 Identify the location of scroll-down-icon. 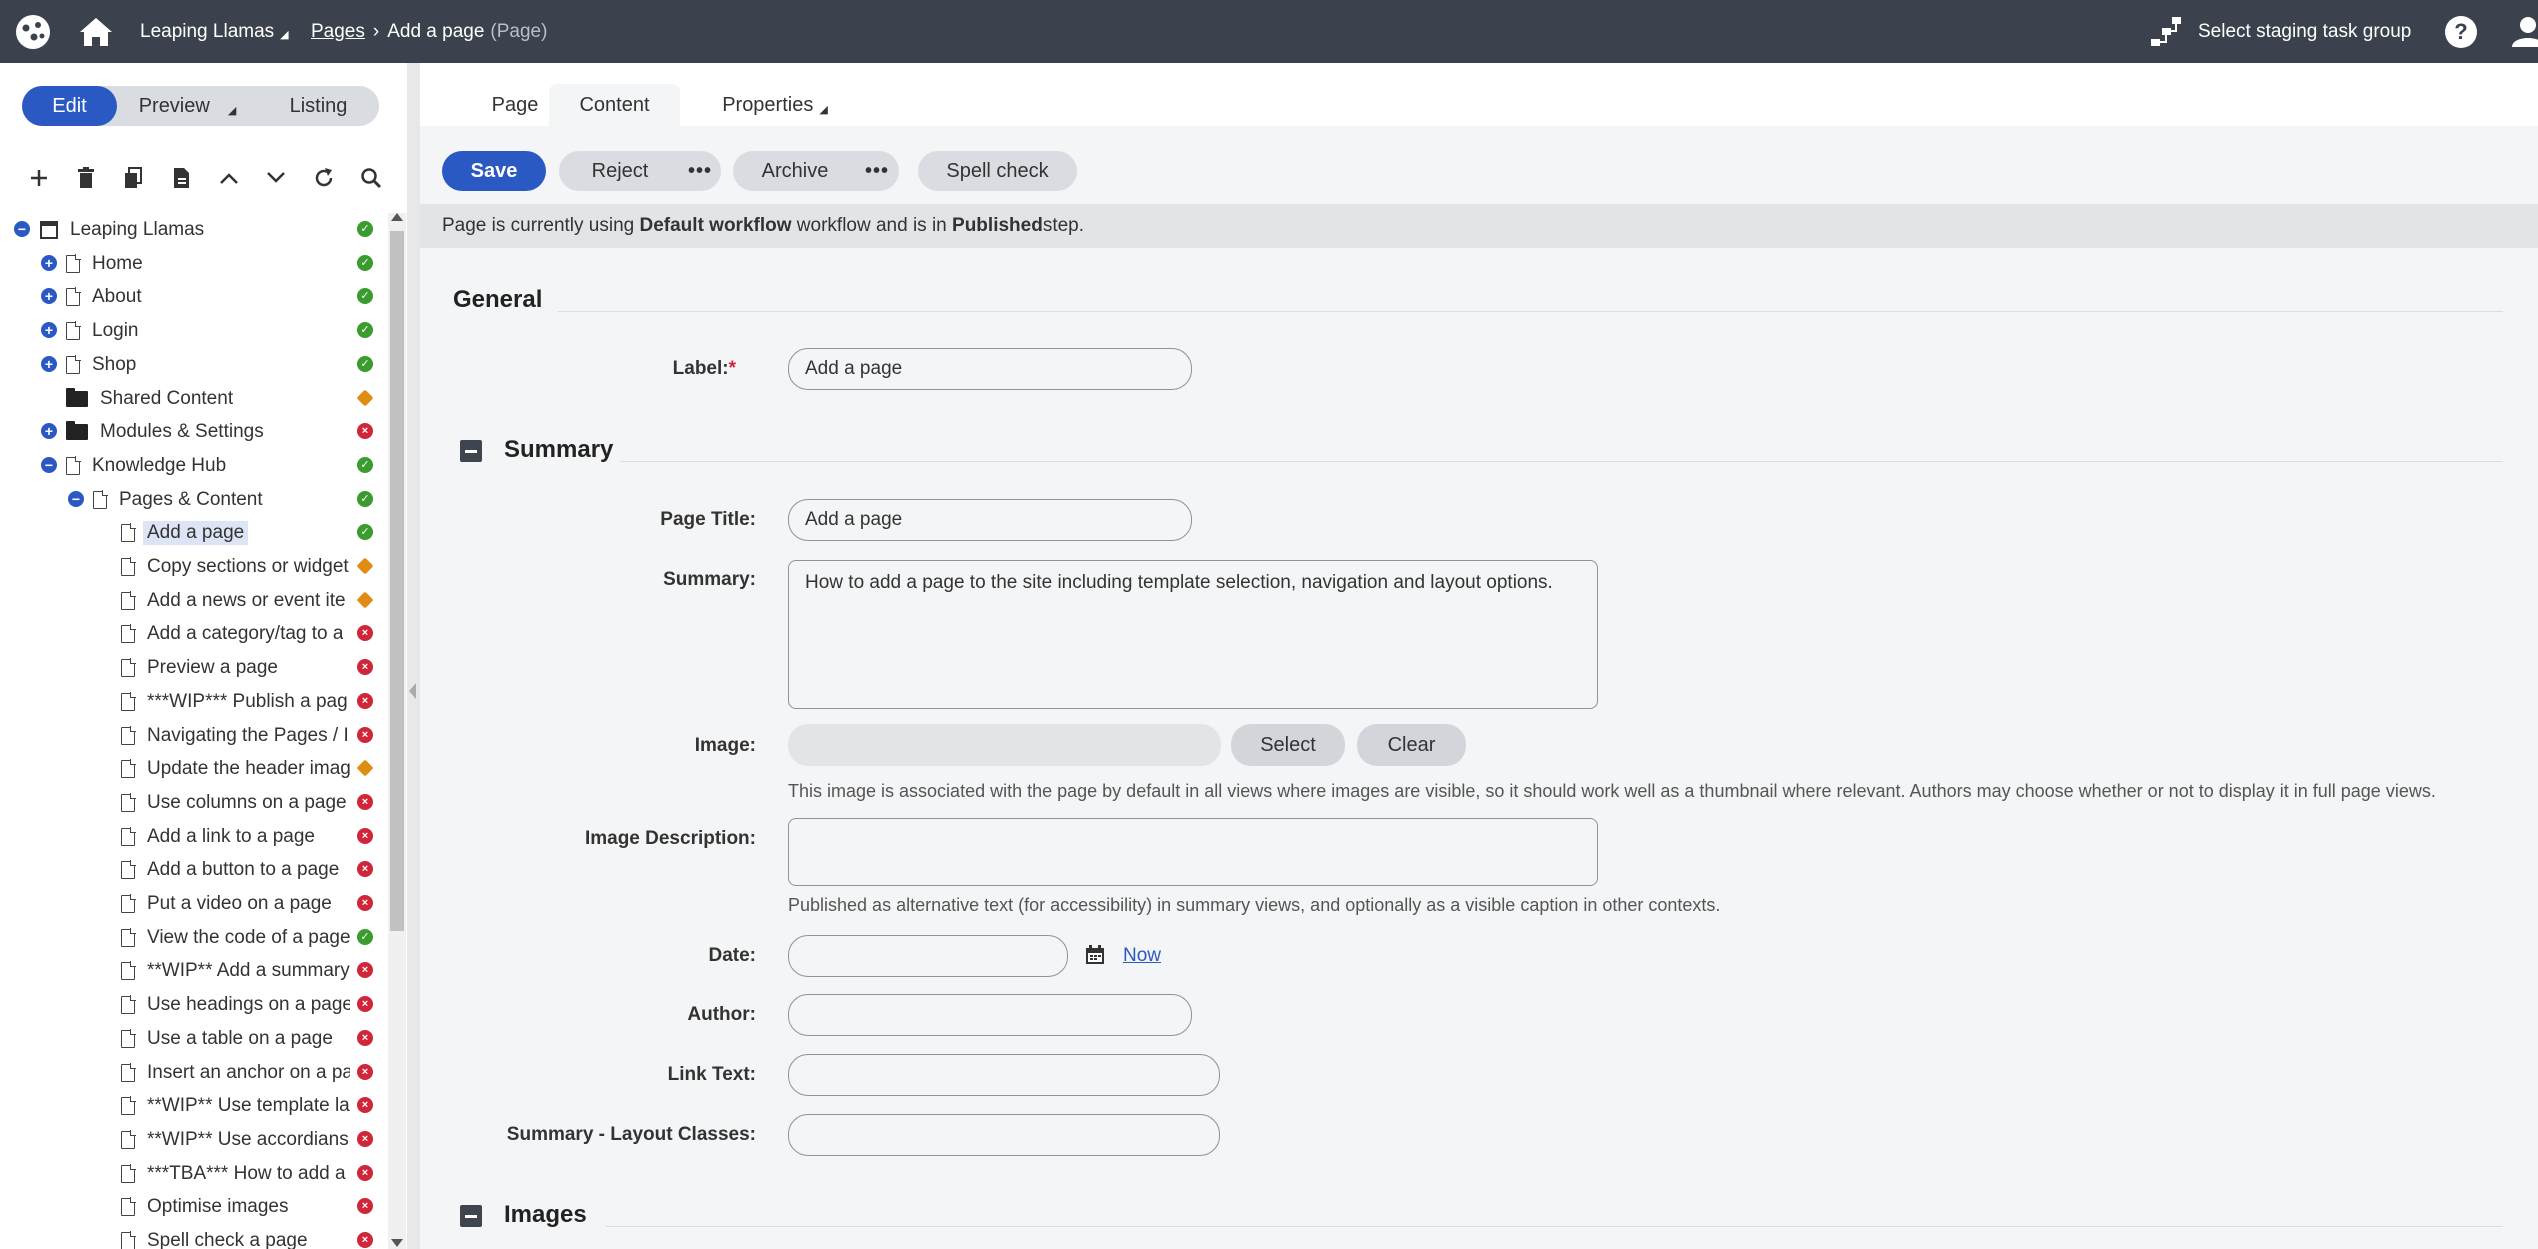
(397, 1243).